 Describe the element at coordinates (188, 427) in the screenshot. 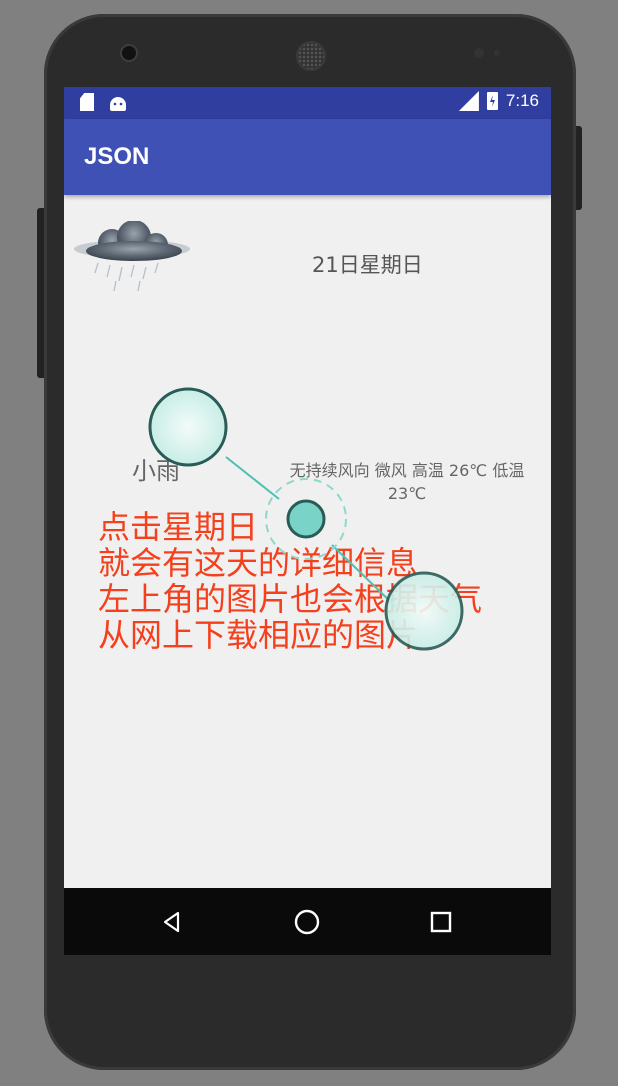

I see `touch-start-circle` at that location.